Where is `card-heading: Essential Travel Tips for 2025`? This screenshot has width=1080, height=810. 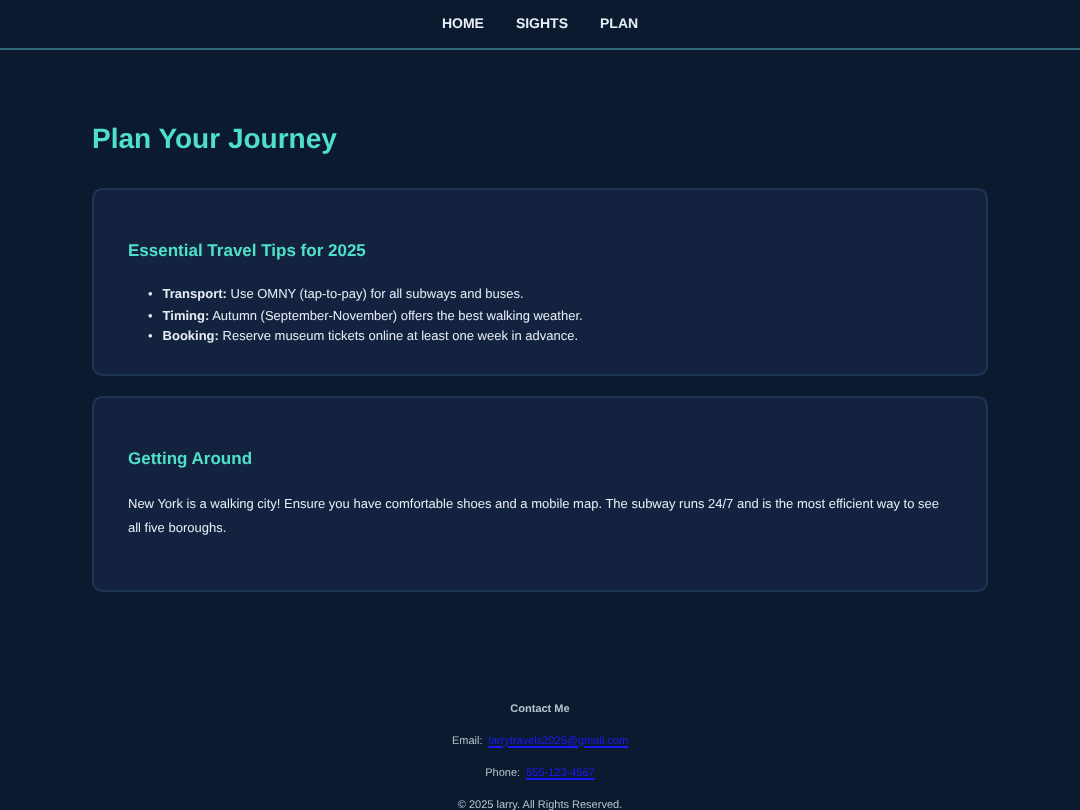 card-heading: Essential Travel Tips for 2025 is located at coordinates (248, 250).